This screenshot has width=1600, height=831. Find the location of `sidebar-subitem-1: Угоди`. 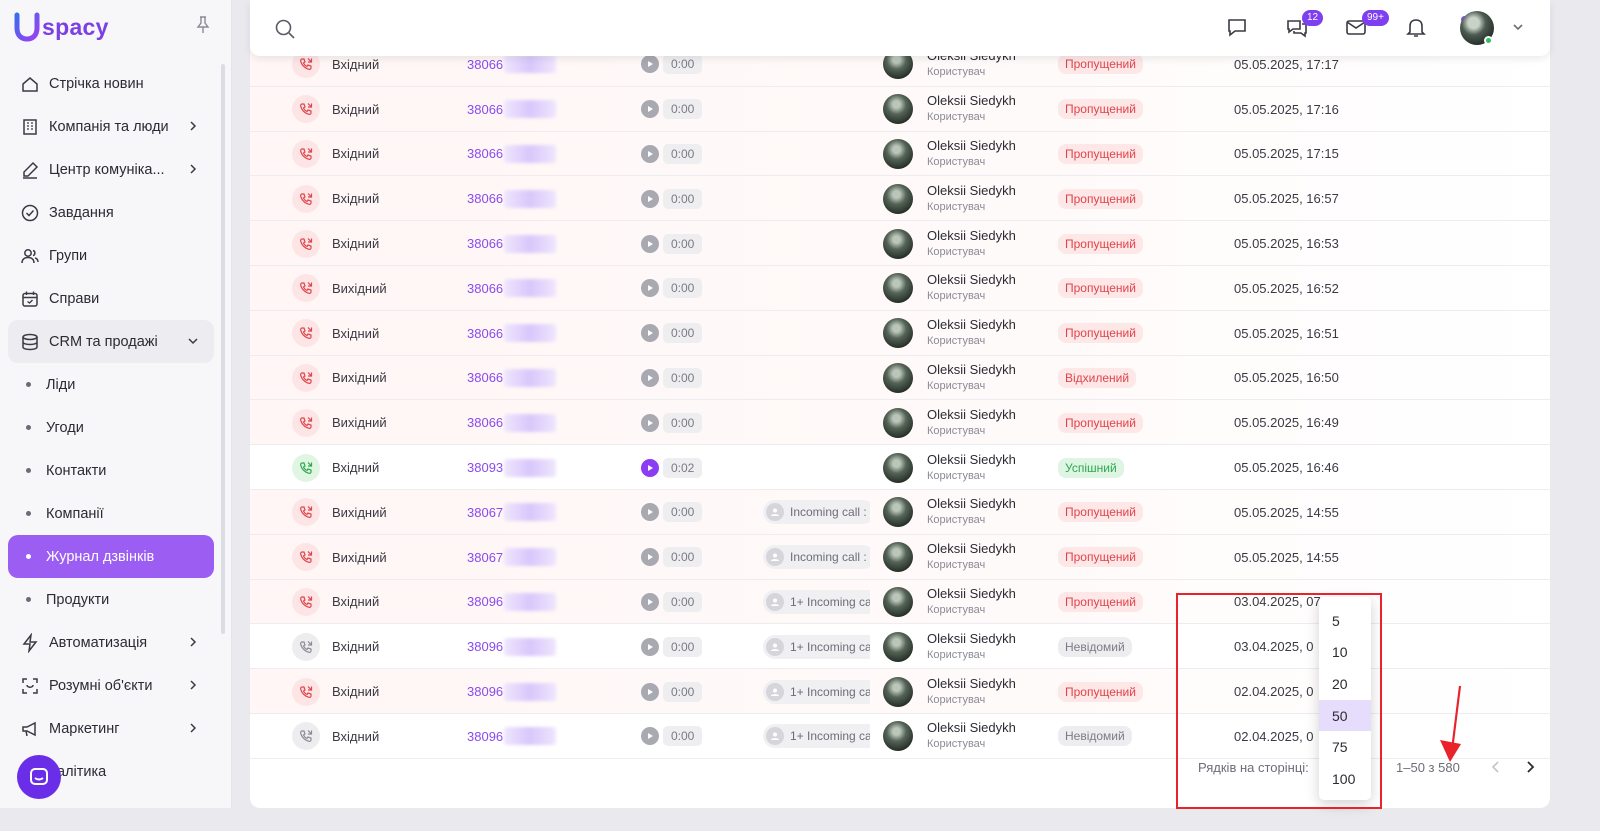

sidebar-subitem-1: Угоди is located at coordinates (111, 427).